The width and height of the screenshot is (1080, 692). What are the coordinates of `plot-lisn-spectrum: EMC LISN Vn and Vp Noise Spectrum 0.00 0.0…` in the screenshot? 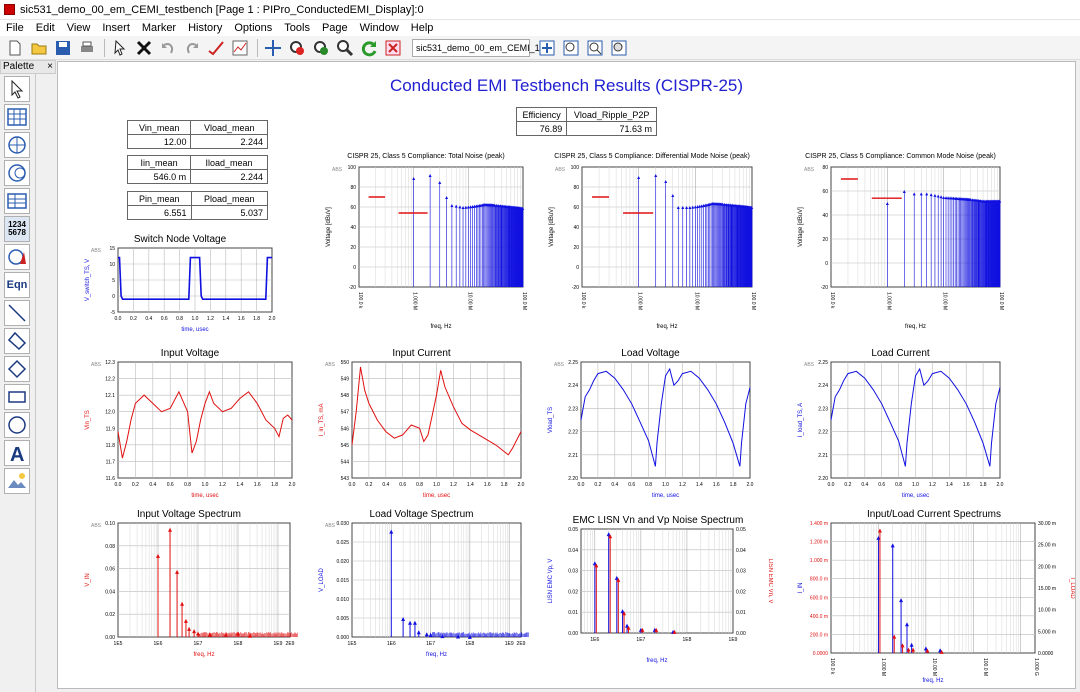 It's located at (658, 590).